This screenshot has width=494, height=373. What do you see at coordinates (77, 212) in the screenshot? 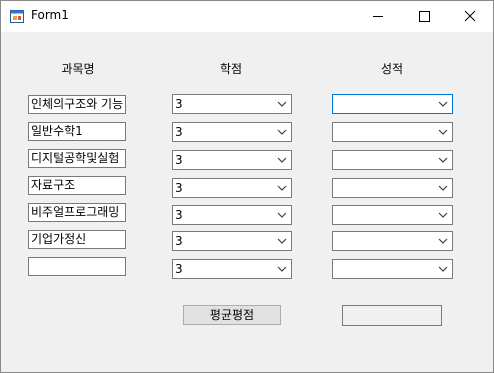
I see `subject-input-5: 비주얼프로그래밍` at bounding box center [77, 212].